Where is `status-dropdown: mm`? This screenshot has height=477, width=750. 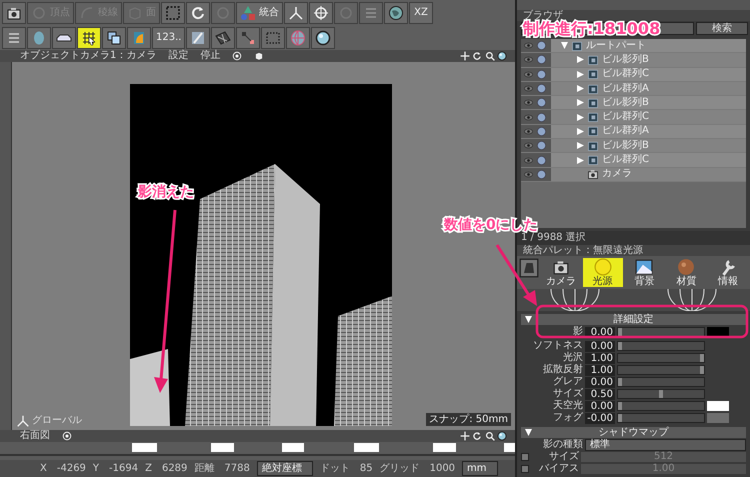
status-dropdown: mm is located at coordinates (480, 468).